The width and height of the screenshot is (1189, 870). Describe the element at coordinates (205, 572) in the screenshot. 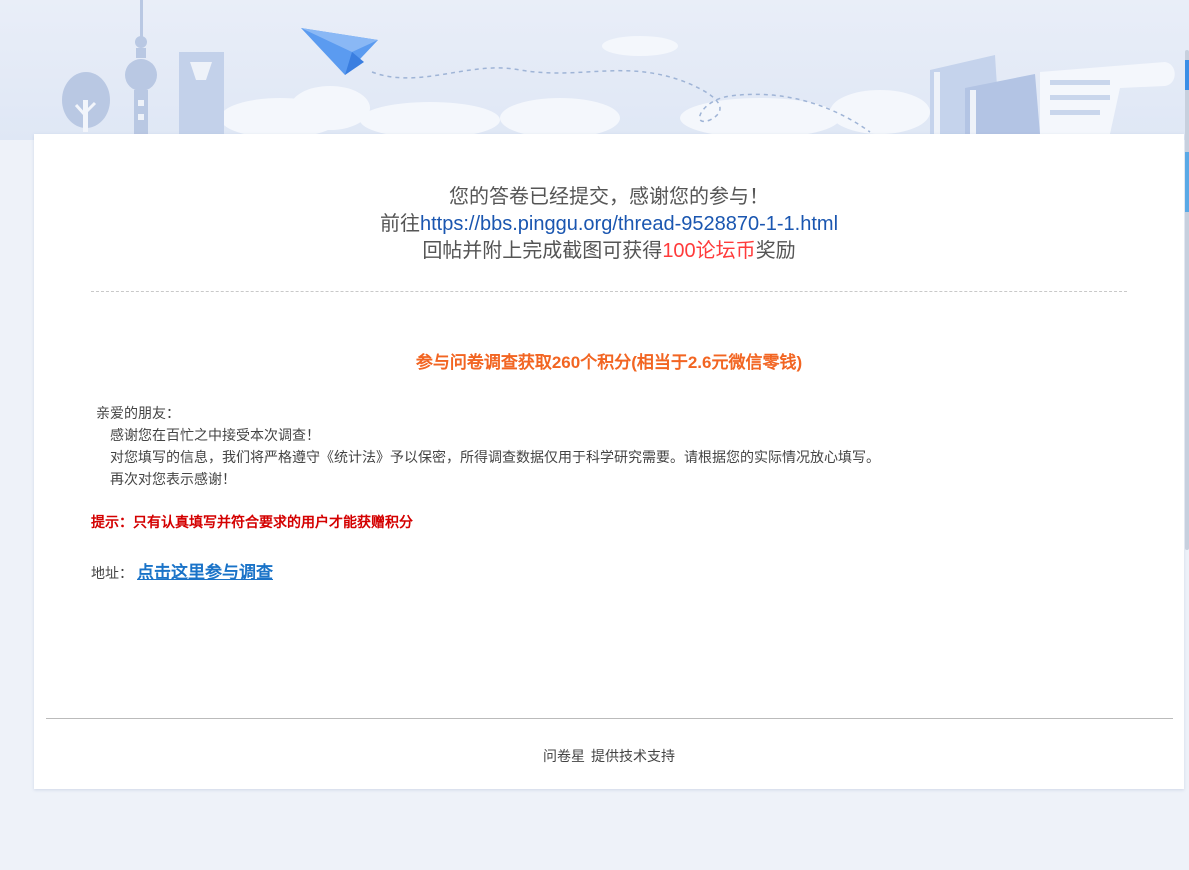

I see `survey-link: 点击这里参与调查` at that location.